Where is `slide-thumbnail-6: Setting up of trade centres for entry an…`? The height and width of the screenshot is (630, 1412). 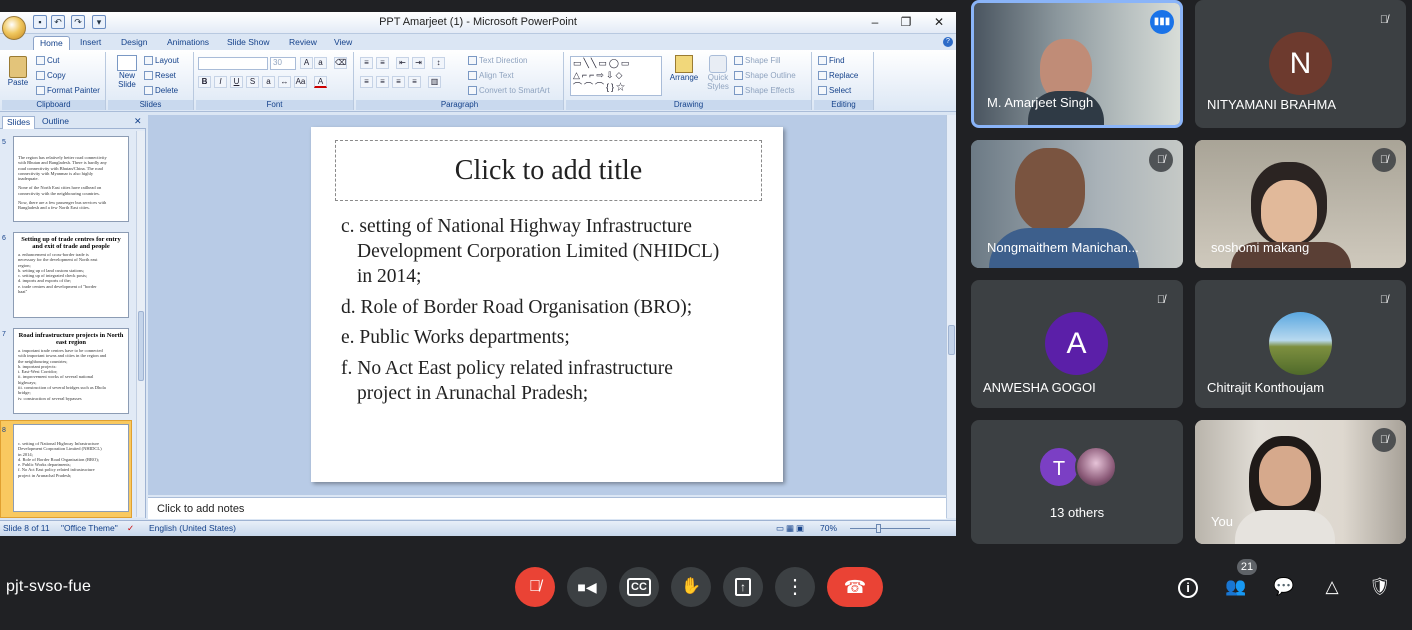 slide-thumbnail-6: Setting up of trade centres for entry an… is located at coordinates (71, 275).